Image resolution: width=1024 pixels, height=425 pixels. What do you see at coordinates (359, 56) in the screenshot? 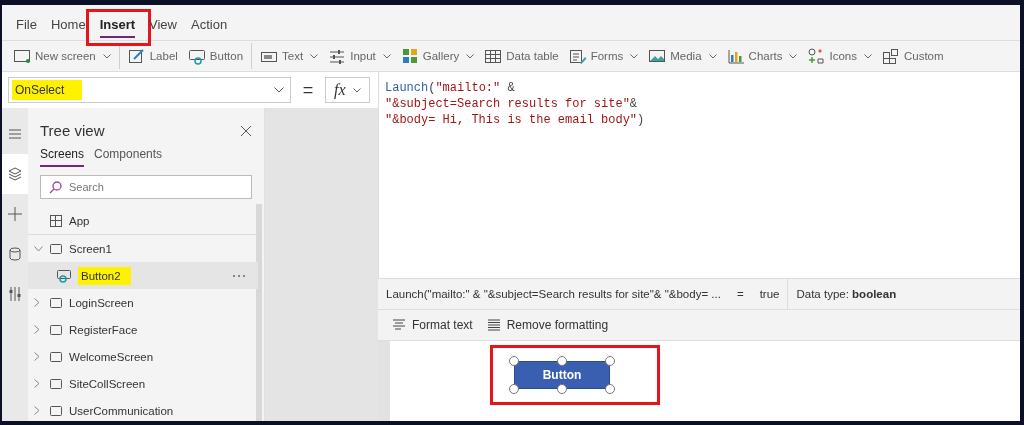
I see `toolbar-button: Input` at bounding box center [359, 56].